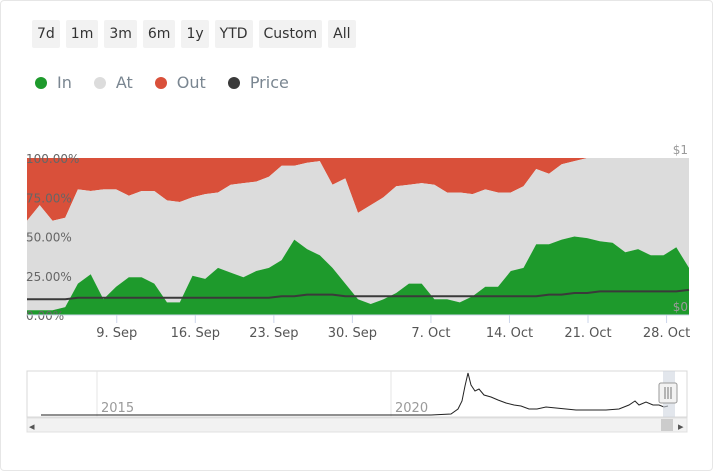  What do you see at coordinates (411, 408) in the screenshot?
I see `navigator-year-2020: 2020` at bounding box center [411, 408].